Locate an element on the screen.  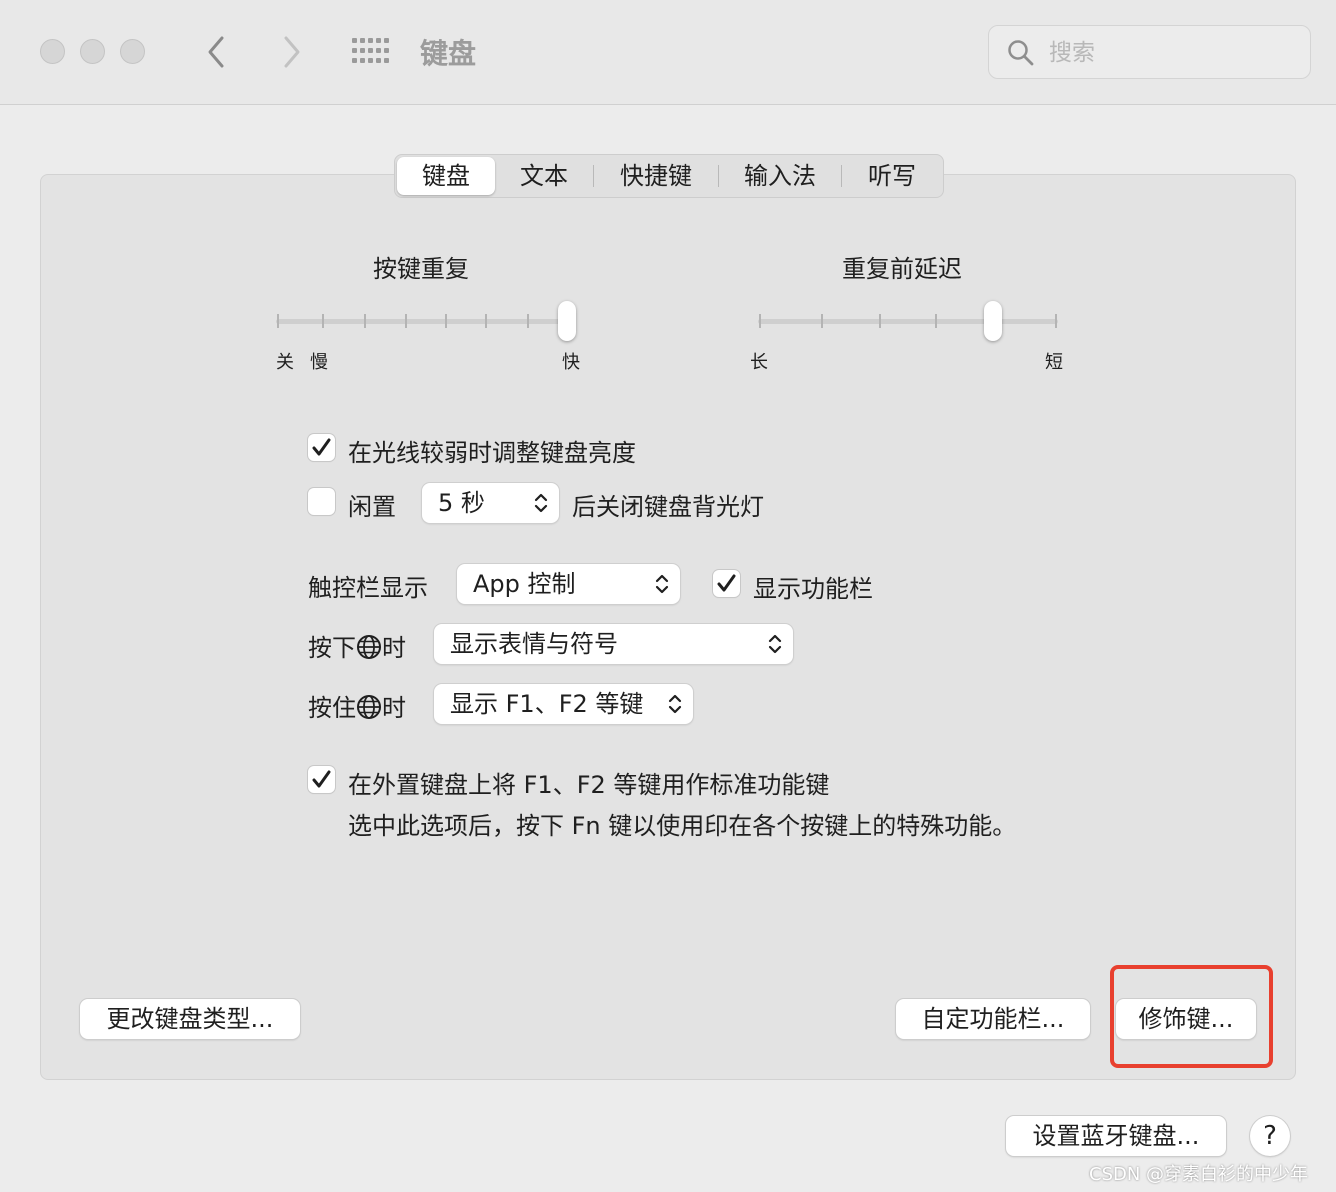
delay-repeat-title: 重复前延迟 is located at coordinates (902, 269).